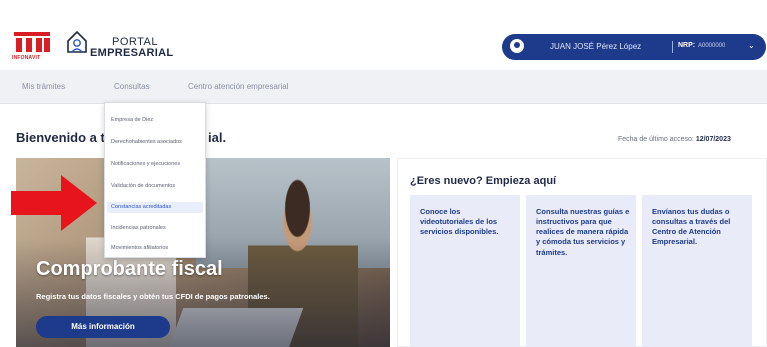  Describe the element at coordinates (217, 137) in the screenshot. I see `welcome-heading-tail: ial.` at that location.